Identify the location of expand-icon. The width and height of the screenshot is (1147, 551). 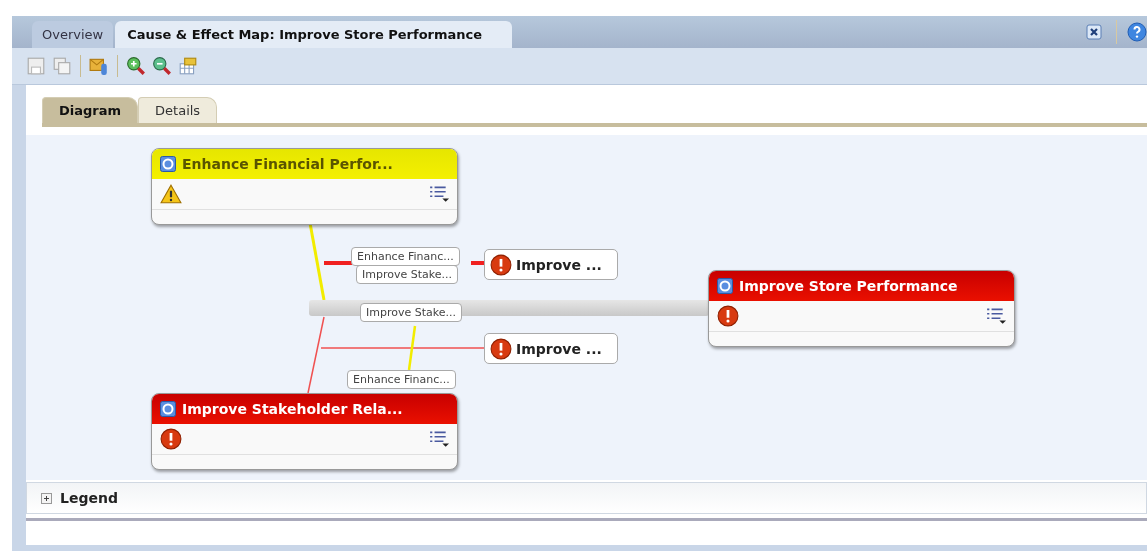
(46, 498).